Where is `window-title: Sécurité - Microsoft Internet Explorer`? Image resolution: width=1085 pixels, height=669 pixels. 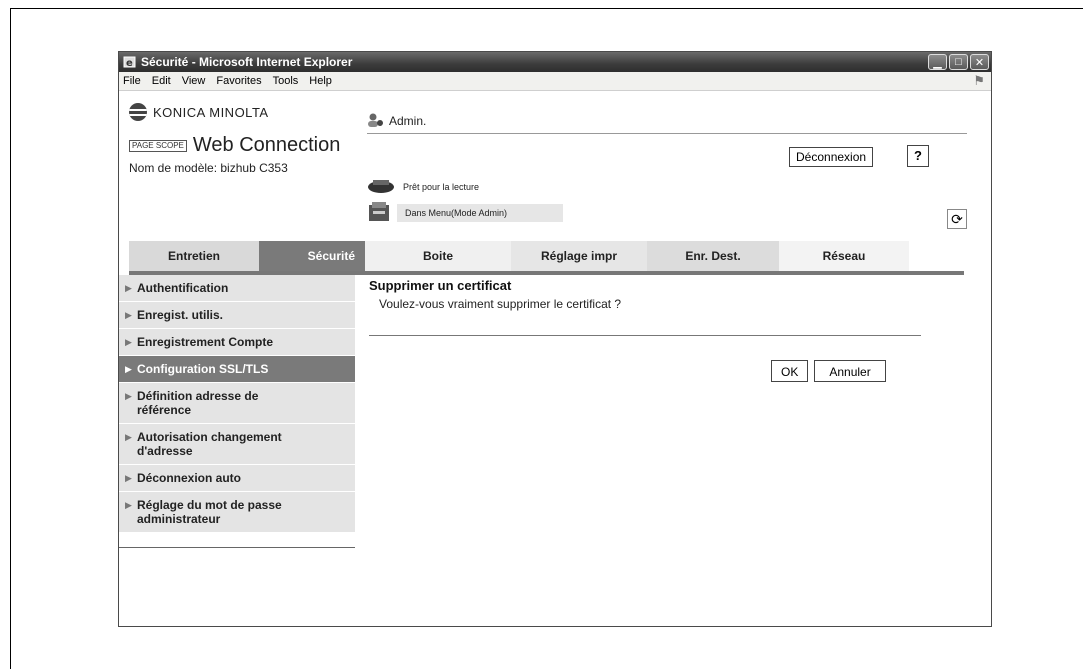
window-title: Sécurité - Microsoft Internet Explorer is located at coordinates (247, 62).